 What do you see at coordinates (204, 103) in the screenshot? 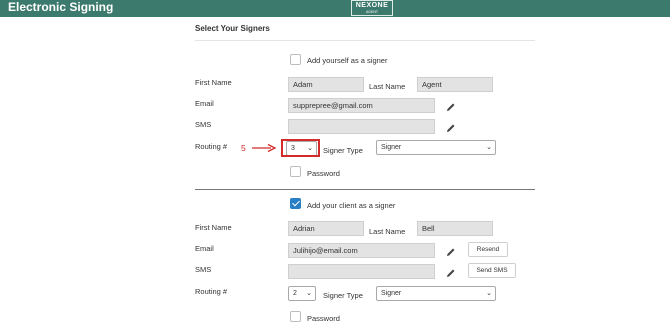
I see `email-label: Email` at bounding box center [204, 103].